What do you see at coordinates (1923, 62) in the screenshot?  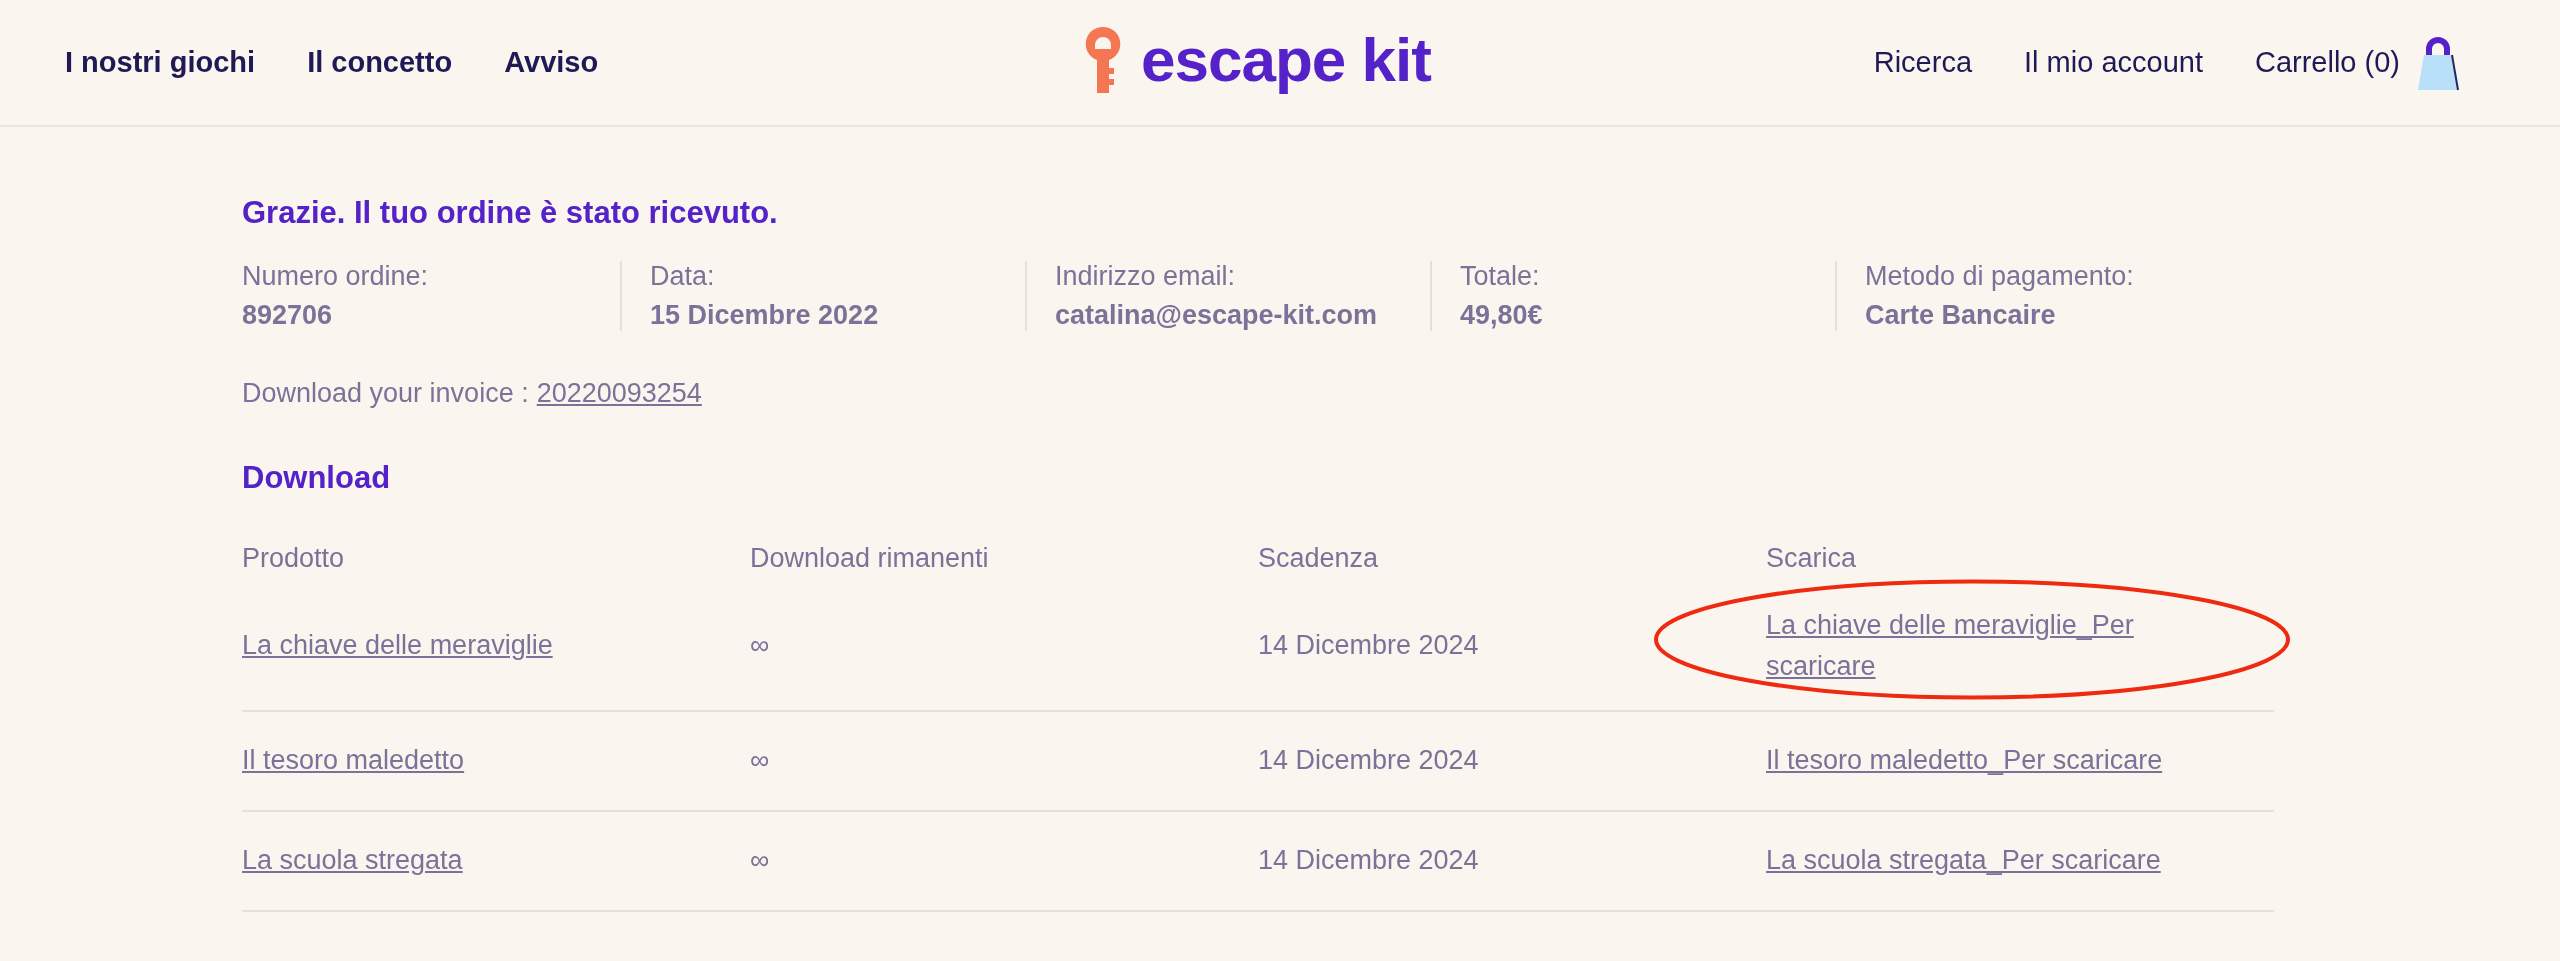 I see `nav-link: Ricerca` at bounding box center [1923, 62].